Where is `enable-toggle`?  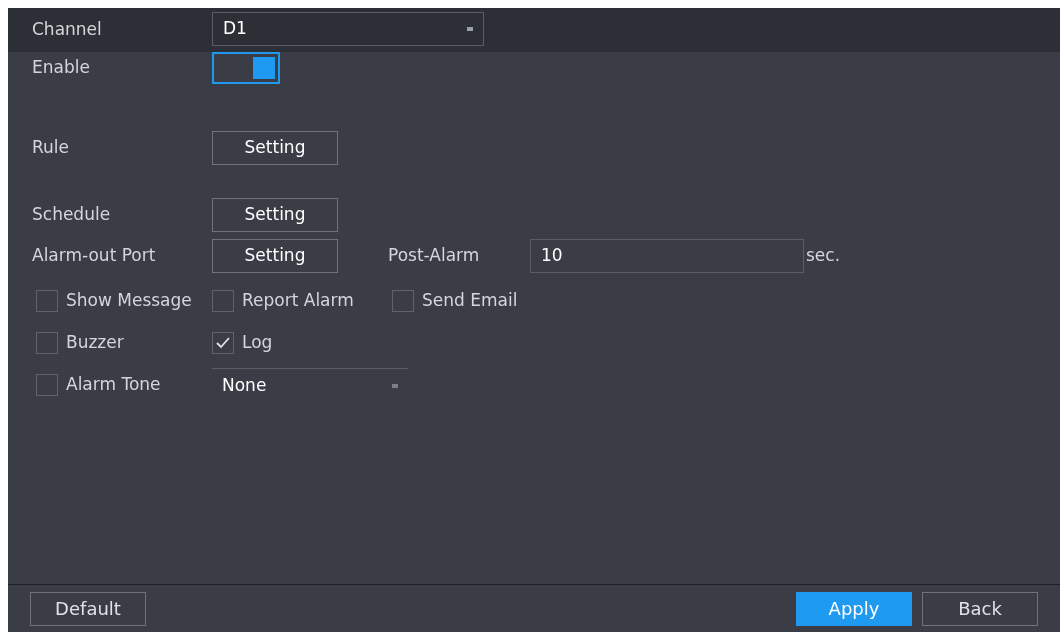 enable-toggle is located at coordinates (246, 68).